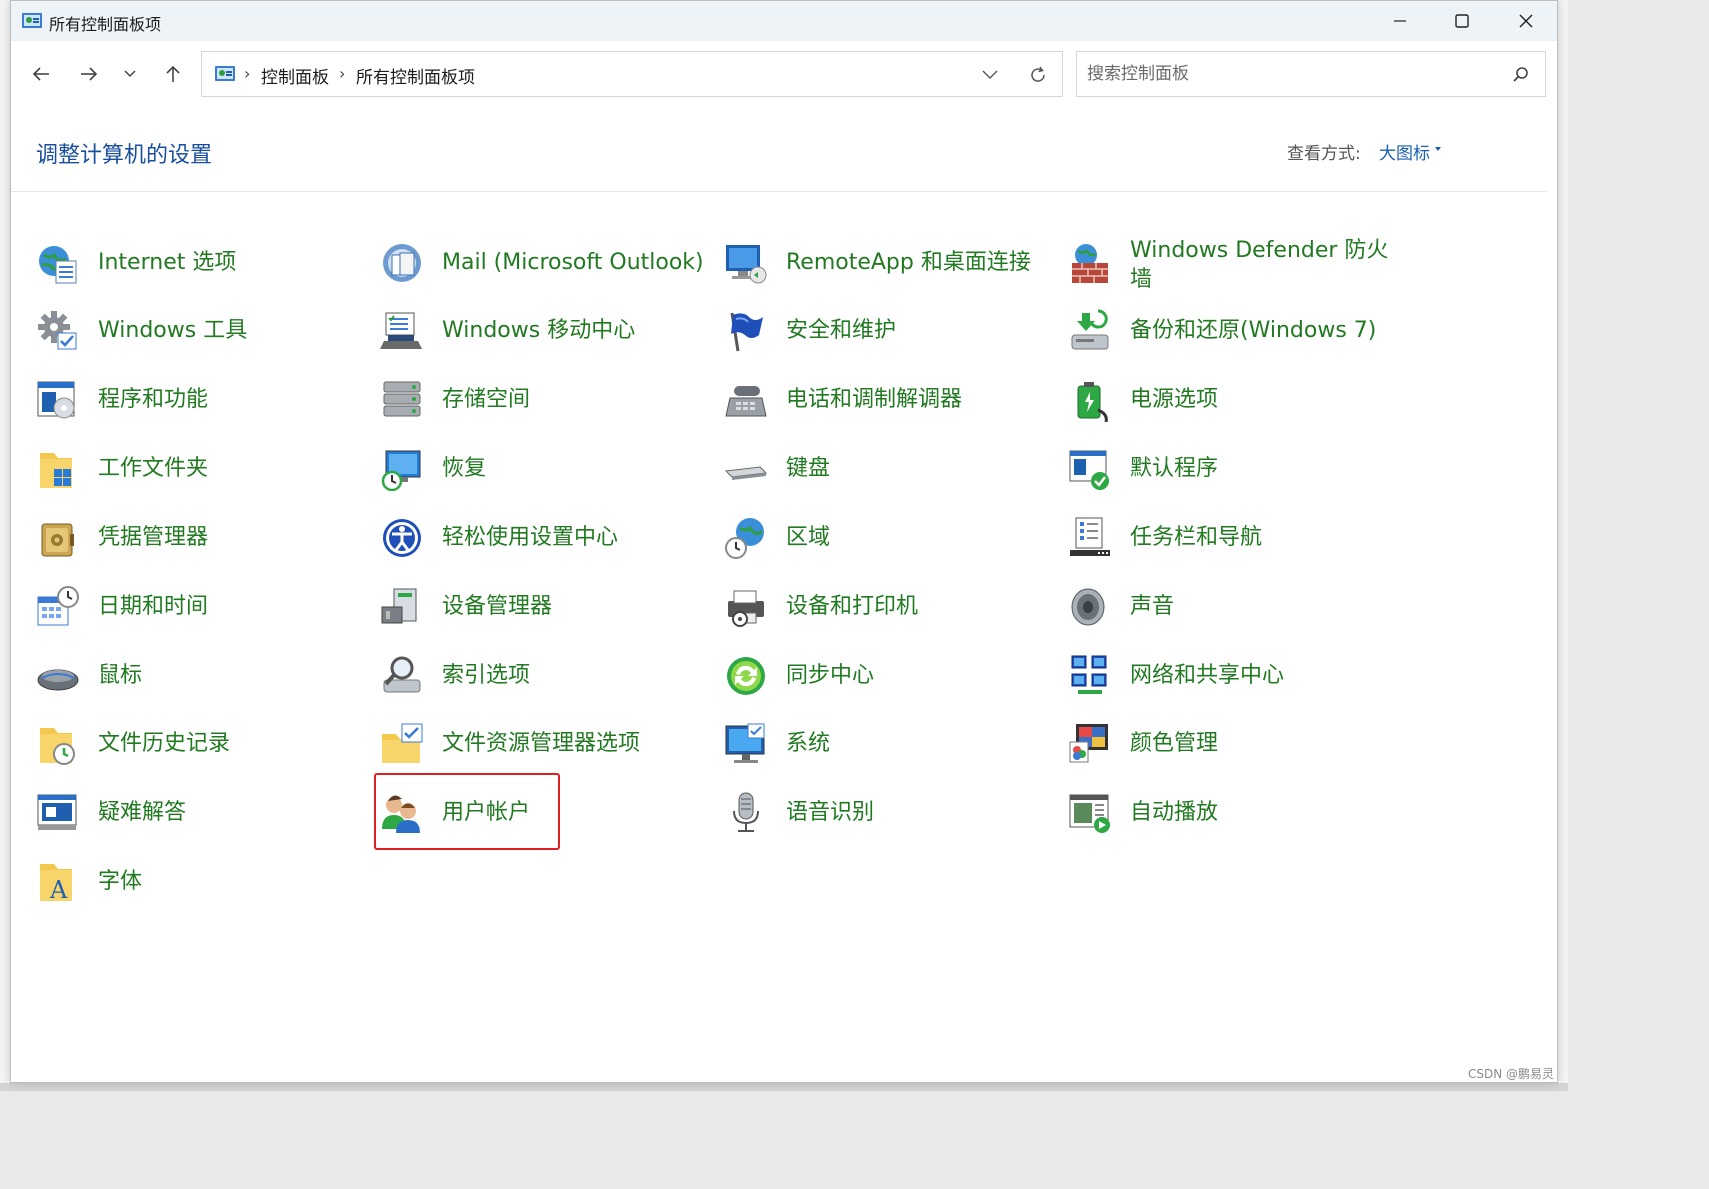 This screenshot has height=1189, width=1709. Describe the element at coordinates (541, 743) in the screenshot. I see `cp-item-label: 文件资源管理器选项` at that location.